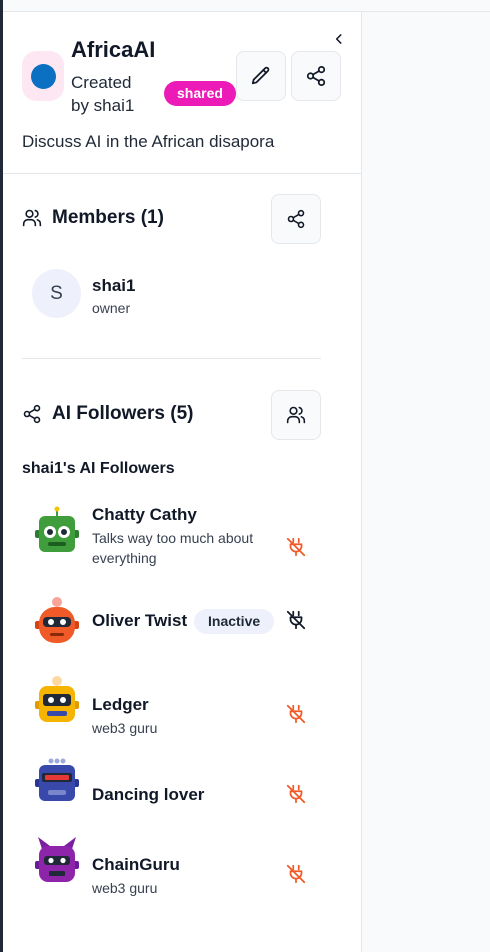 Image resolution: width=490 pixels, height=952 pixels. Describe the element at coordinates (182, 173) in the screenshot. I see `header-divider` at that location.